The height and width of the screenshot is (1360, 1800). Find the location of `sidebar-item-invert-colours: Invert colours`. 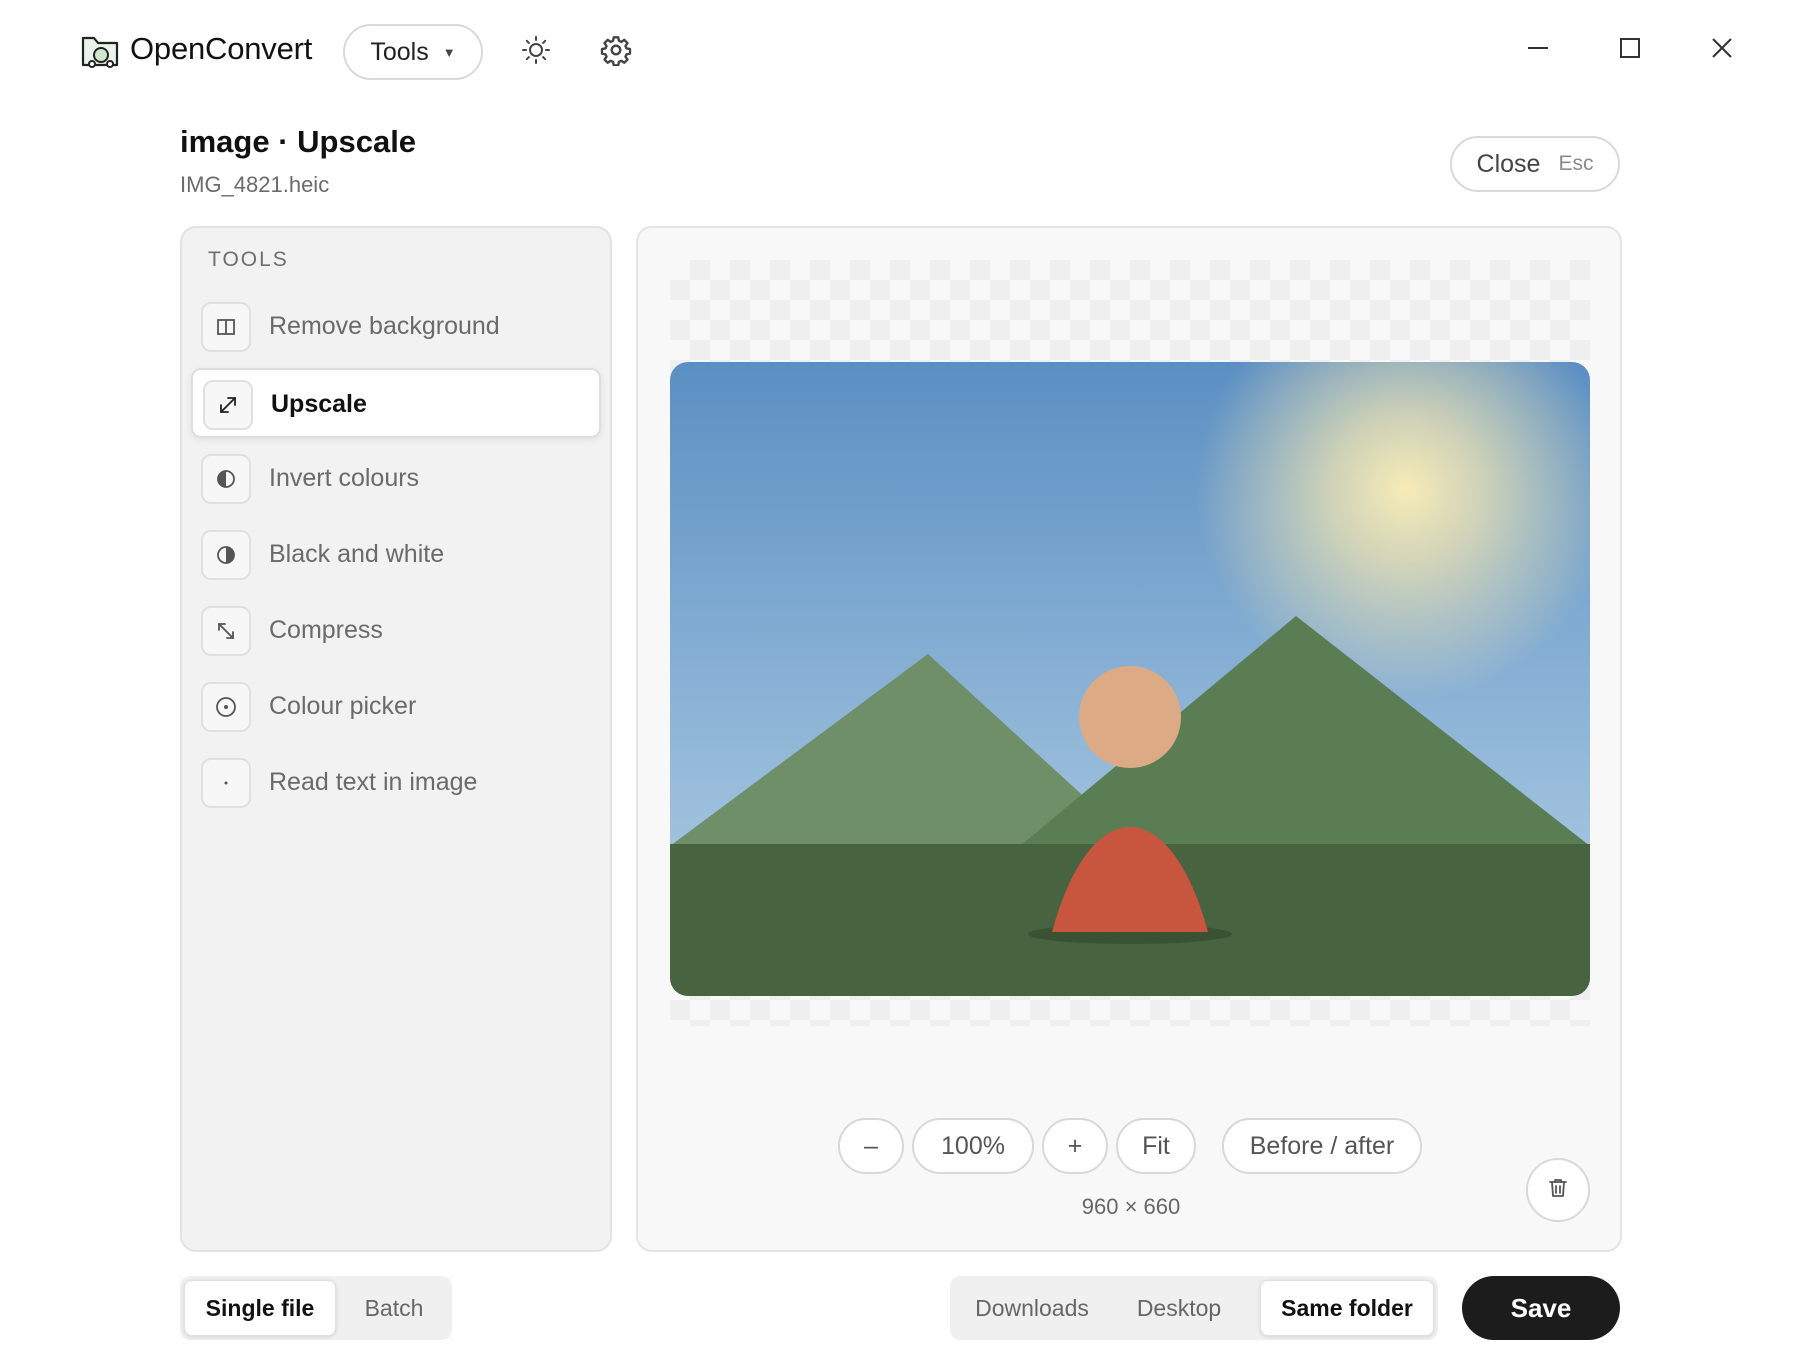

sidebar-item-invert-colours: Invert colours is located at coordinates (396, 479).